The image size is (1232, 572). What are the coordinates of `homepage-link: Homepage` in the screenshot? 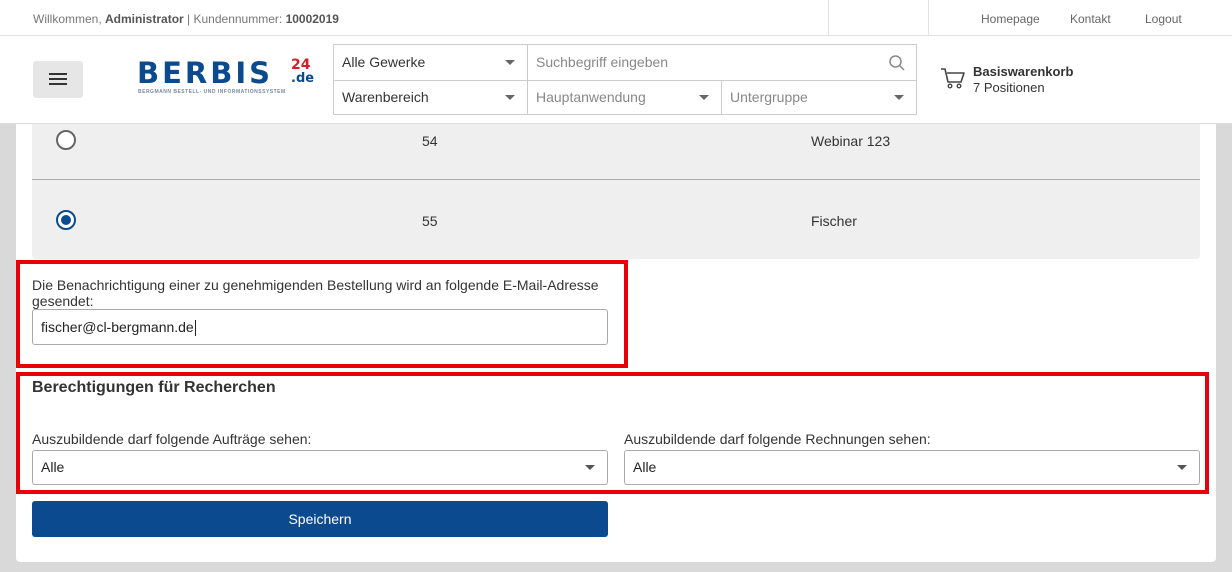 It's located at (1010, 19).